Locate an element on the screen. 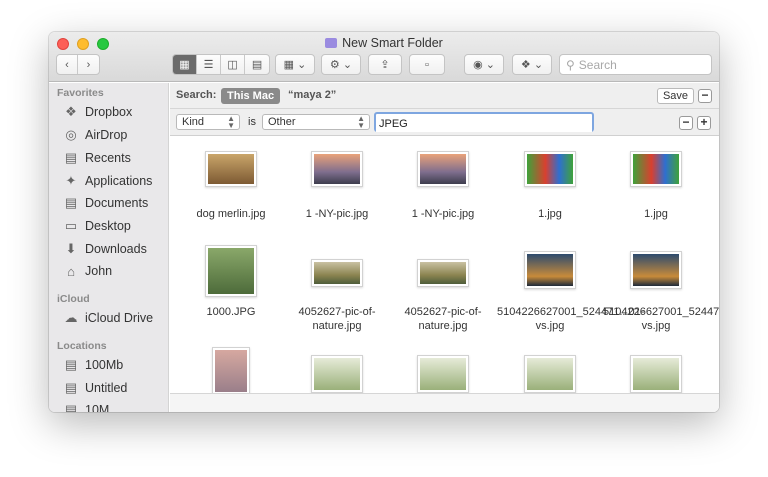  search-box: ⚲ is located at coordinates (635, 64).